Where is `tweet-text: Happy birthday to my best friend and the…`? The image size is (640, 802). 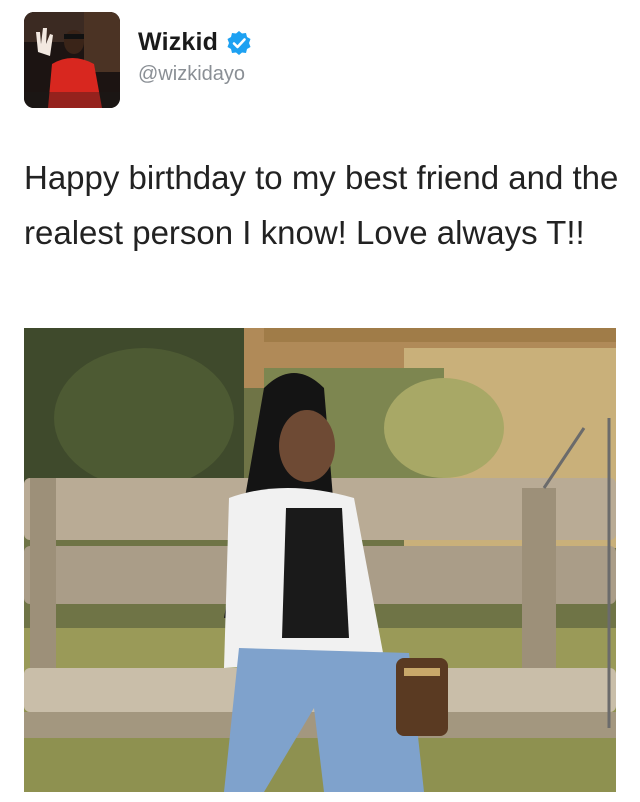
tweet-text: Happy birthday to my best friend and the… is located at coordinates (321, 205).